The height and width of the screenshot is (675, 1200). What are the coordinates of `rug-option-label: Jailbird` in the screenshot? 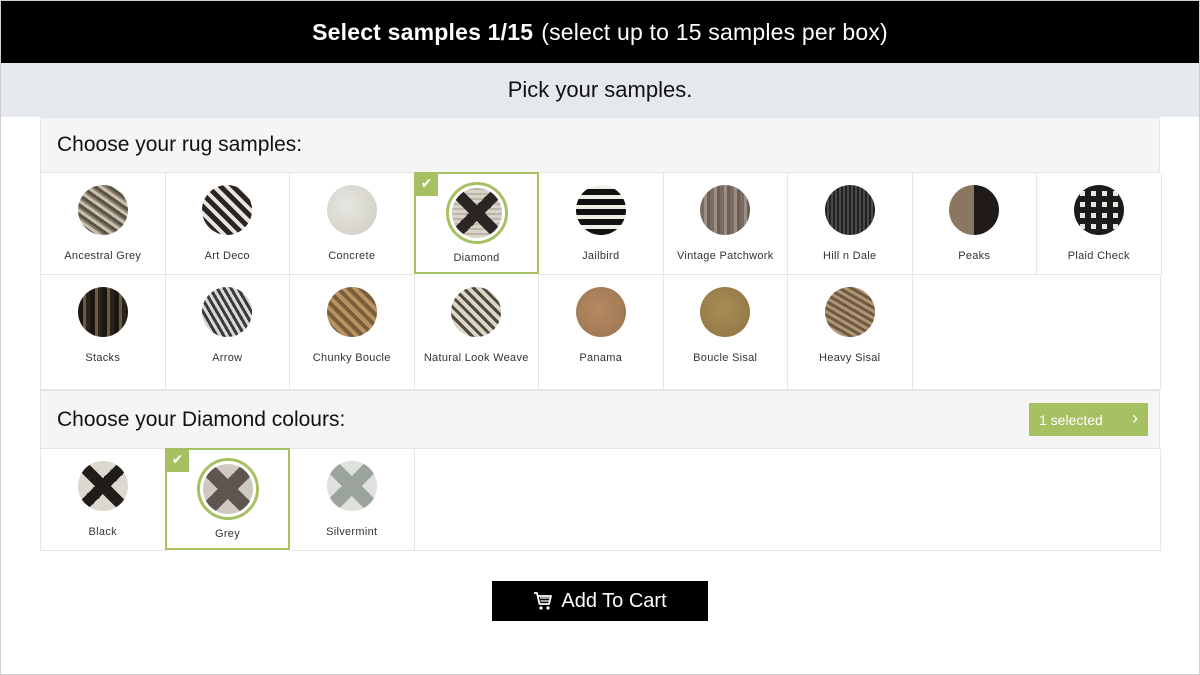 It's located at (601, 256).